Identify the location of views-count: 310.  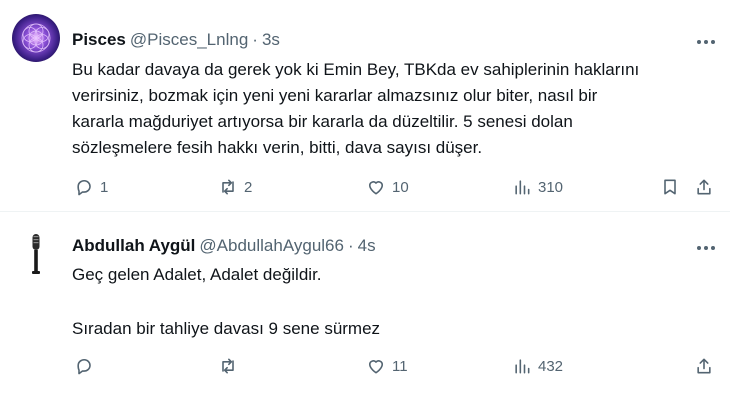
(551, 187).